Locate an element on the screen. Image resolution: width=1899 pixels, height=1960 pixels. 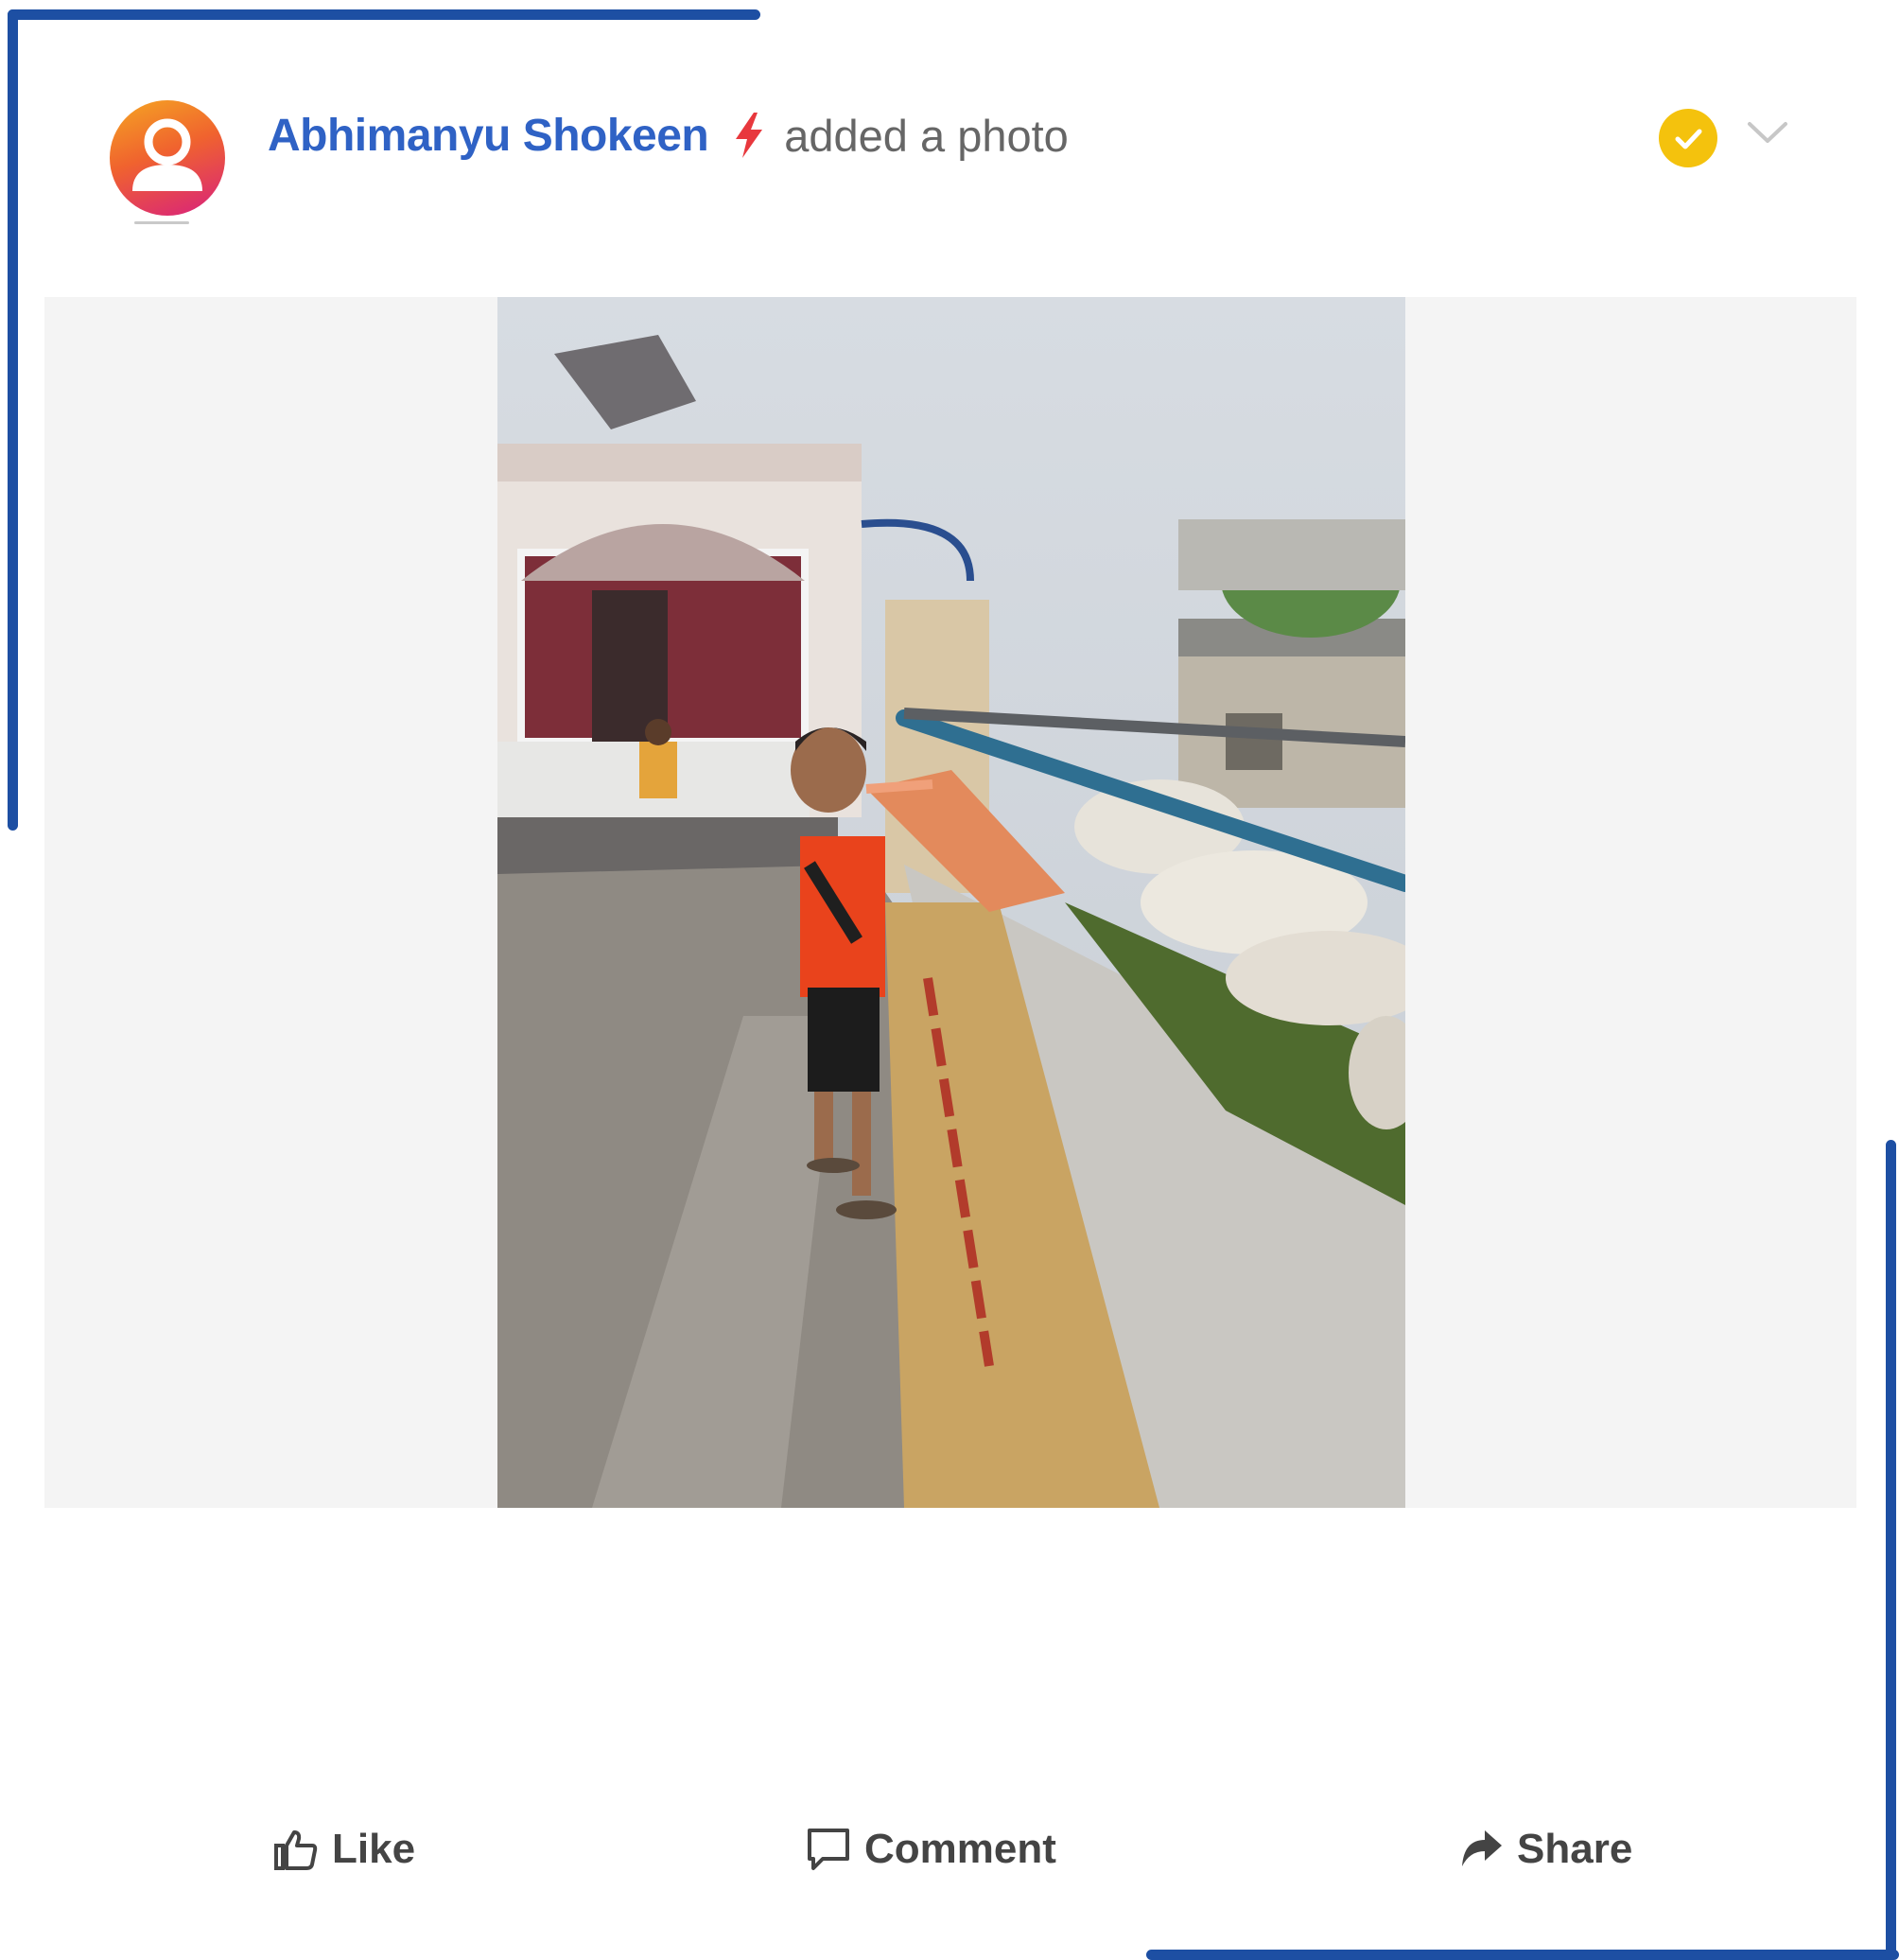
post-action-text: added a photo is located at coordinates (926, 135).